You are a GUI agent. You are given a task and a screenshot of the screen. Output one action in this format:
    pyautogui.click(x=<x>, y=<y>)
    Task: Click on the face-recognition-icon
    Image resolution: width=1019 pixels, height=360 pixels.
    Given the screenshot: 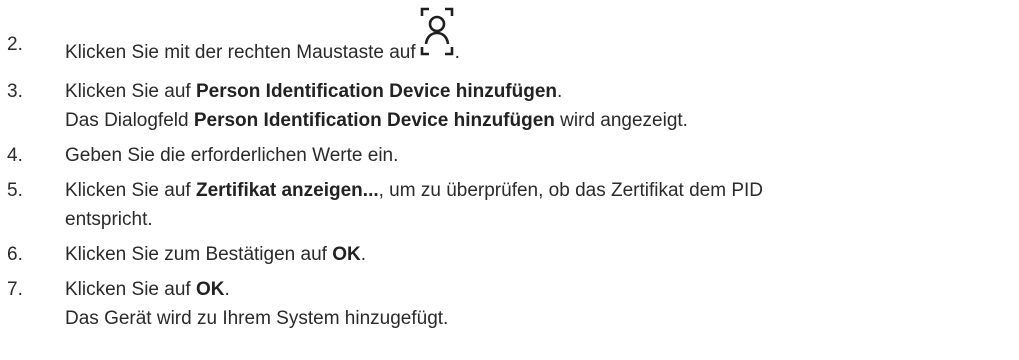 What is the action you would take?
    pyautogui.click(x=437, y=33)
    